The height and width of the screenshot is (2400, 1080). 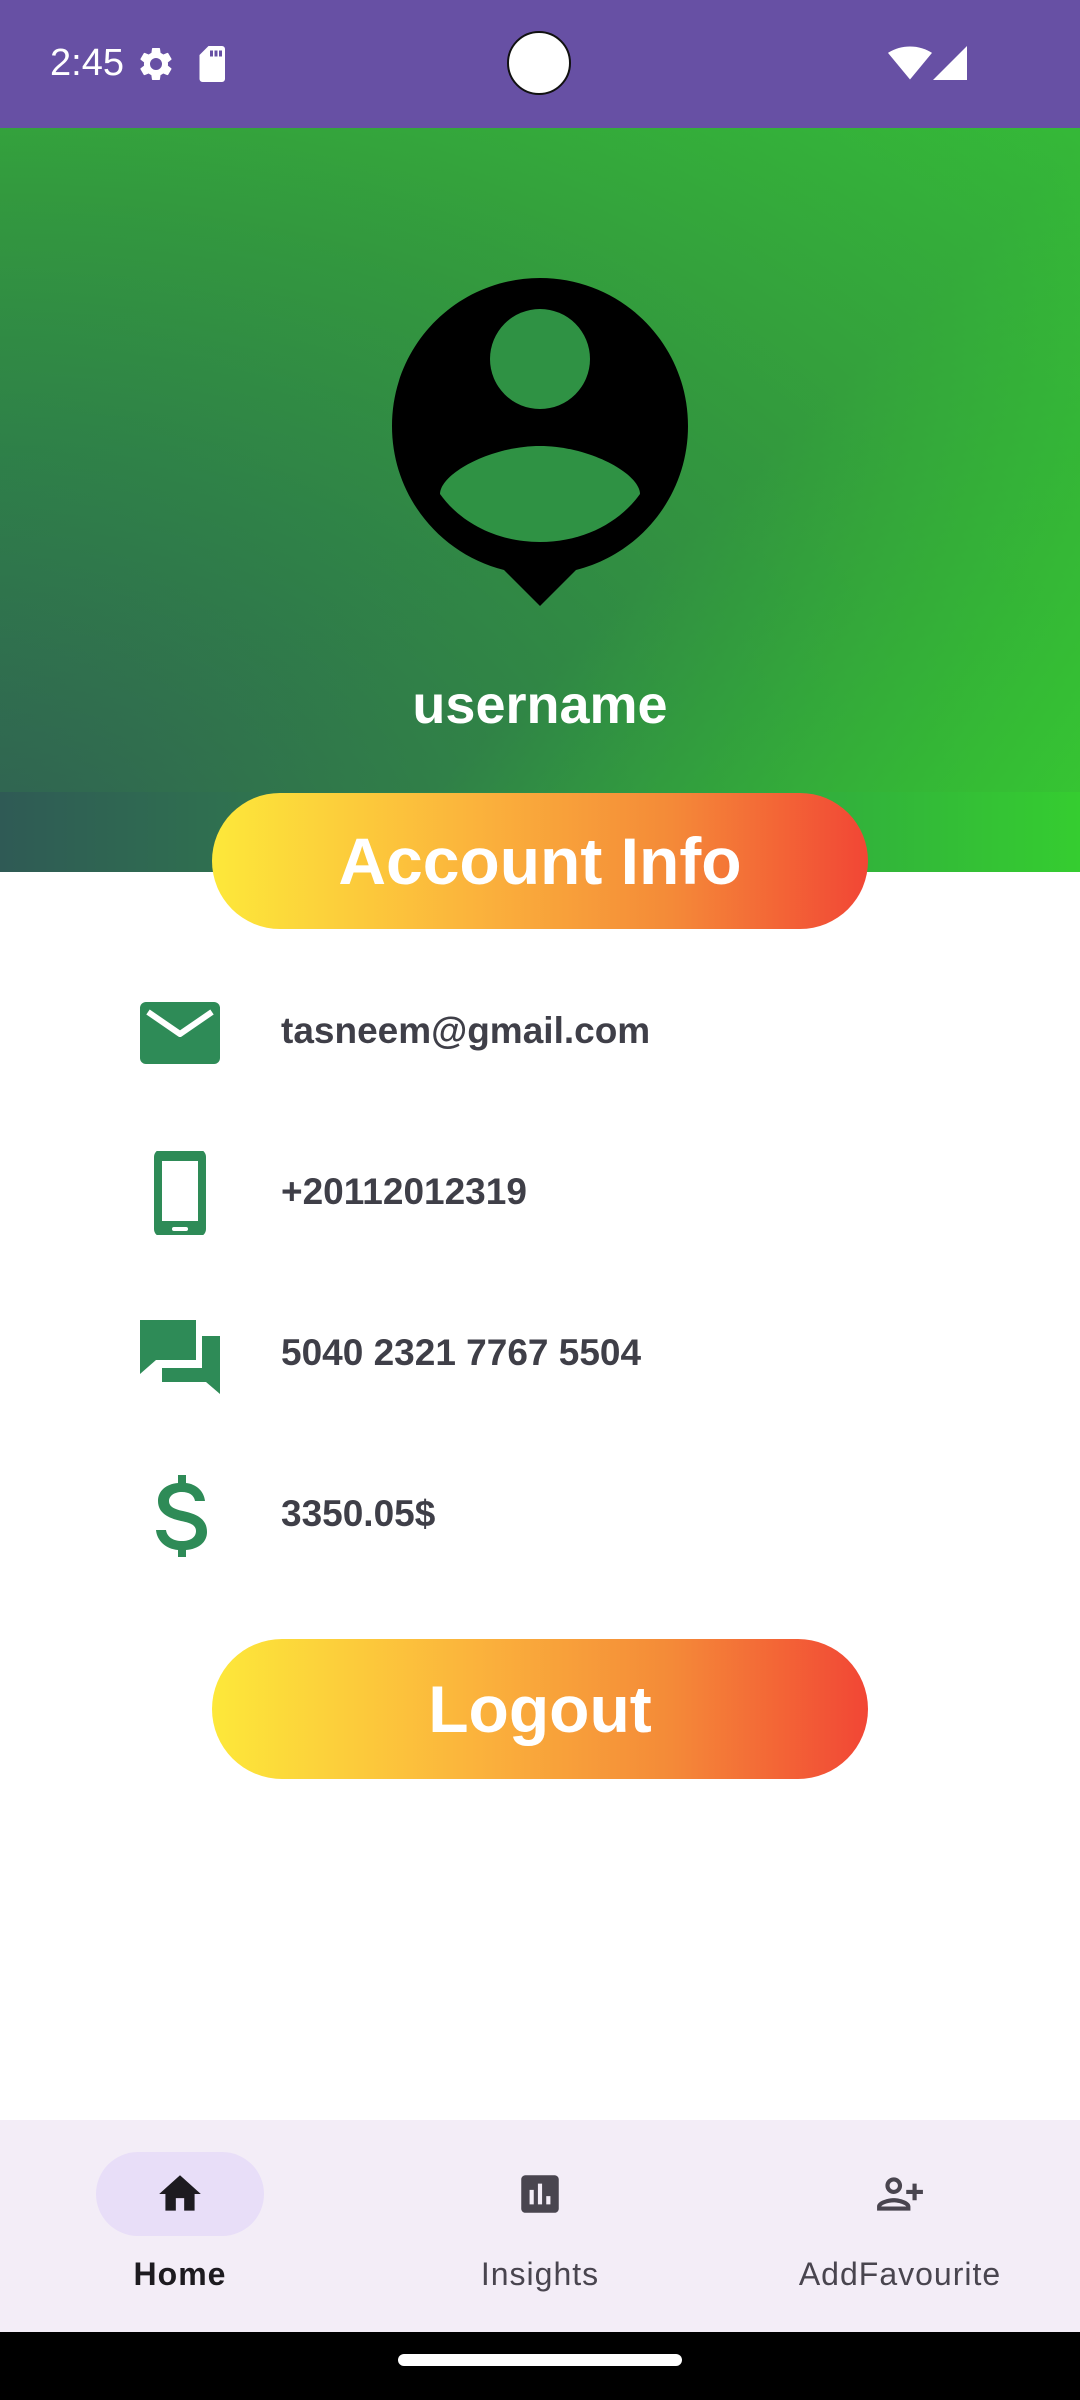 I want to click on settings-gear-icon, so click(x=156, y=63).